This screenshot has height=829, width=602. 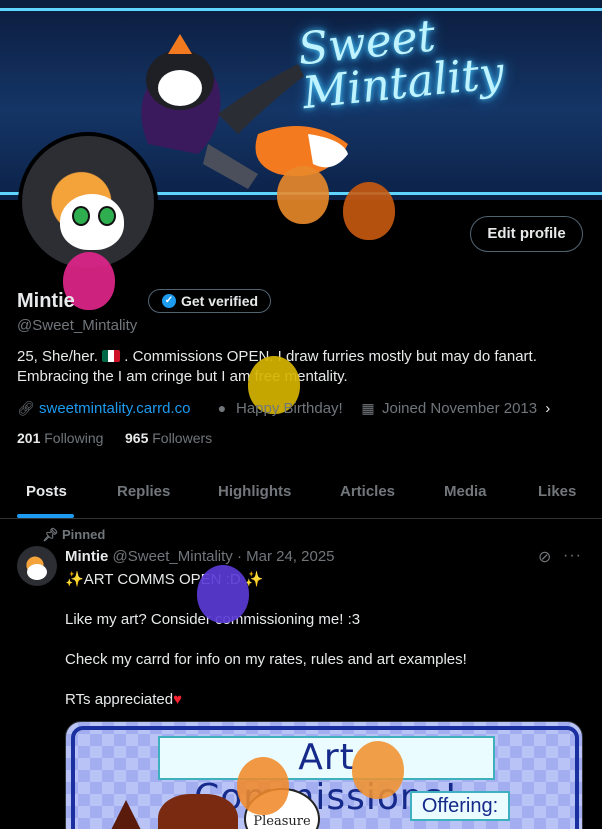 I want to click on tab-replies: Replies, so click(x=143, y=492).